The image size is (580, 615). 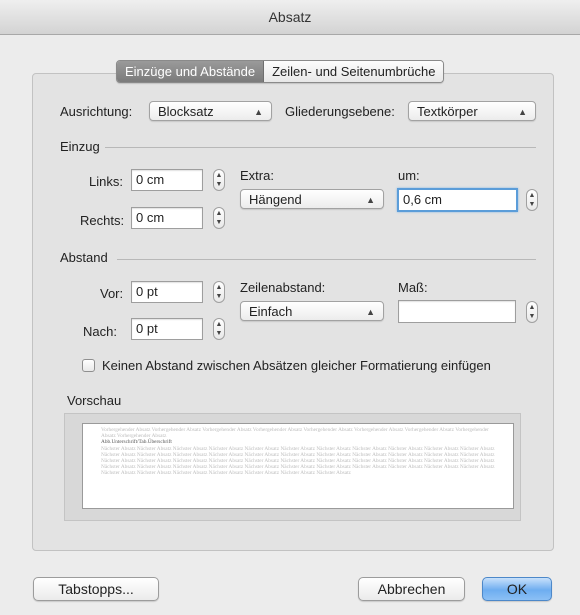 I want to click on spacing-after-label: Nach:, so click(x=100, y=331).